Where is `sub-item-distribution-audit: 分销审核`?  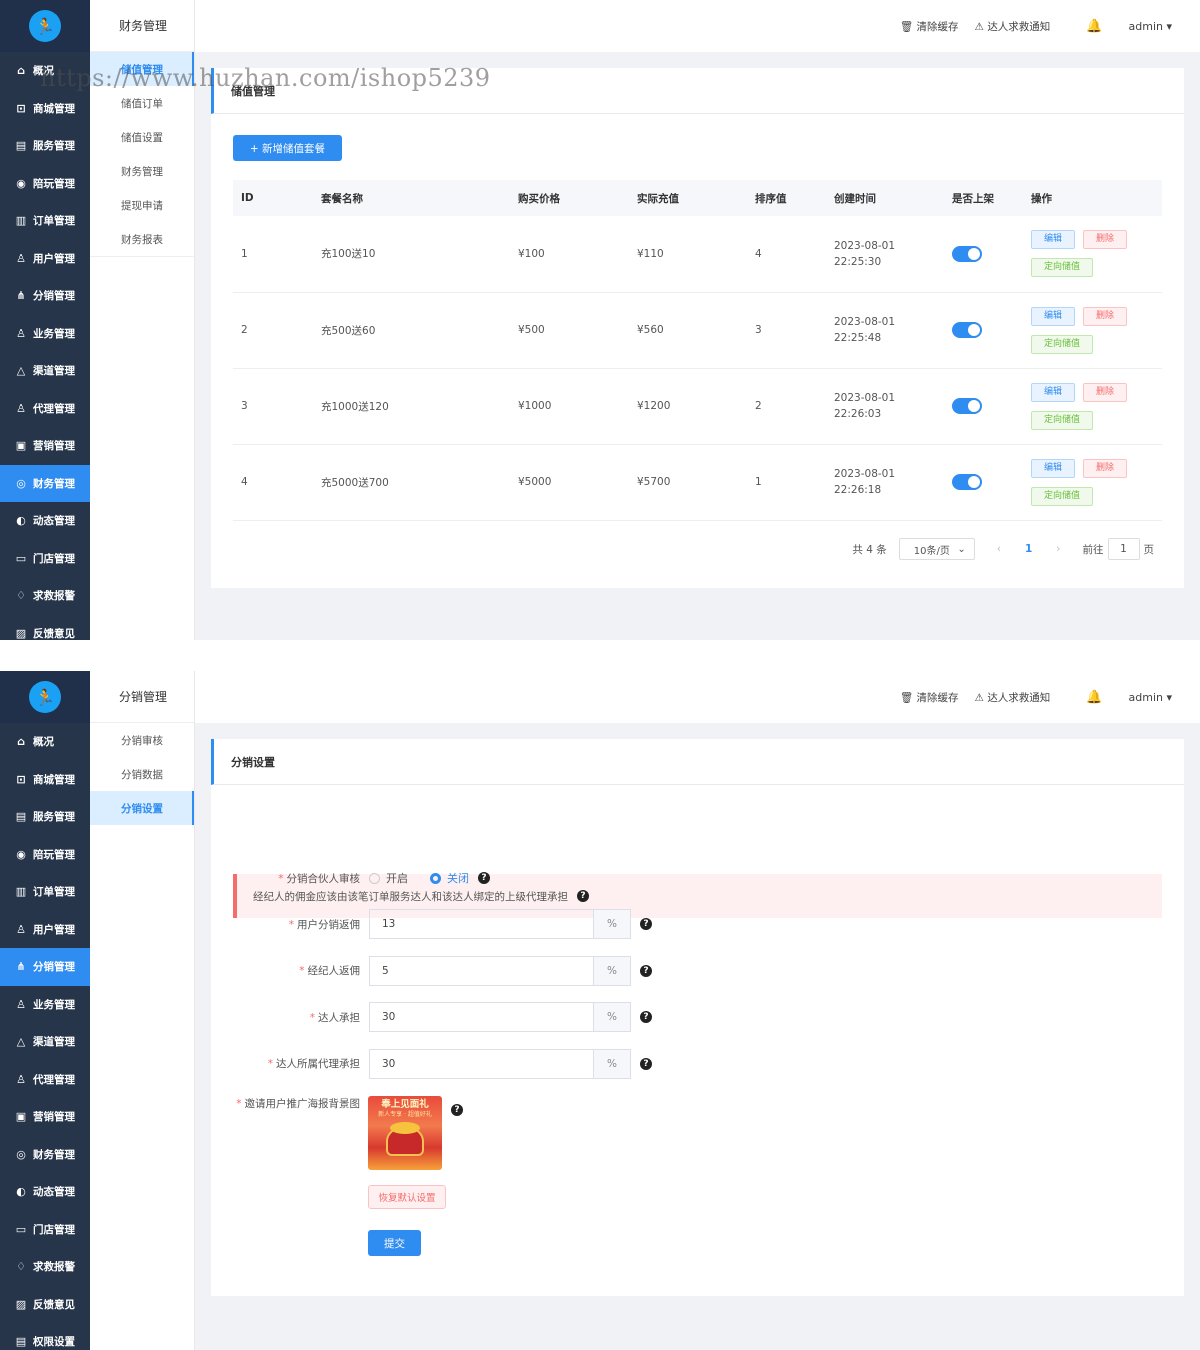 sub-item-distribution-audit: 分销审核 is located at coordinates (142, 740).